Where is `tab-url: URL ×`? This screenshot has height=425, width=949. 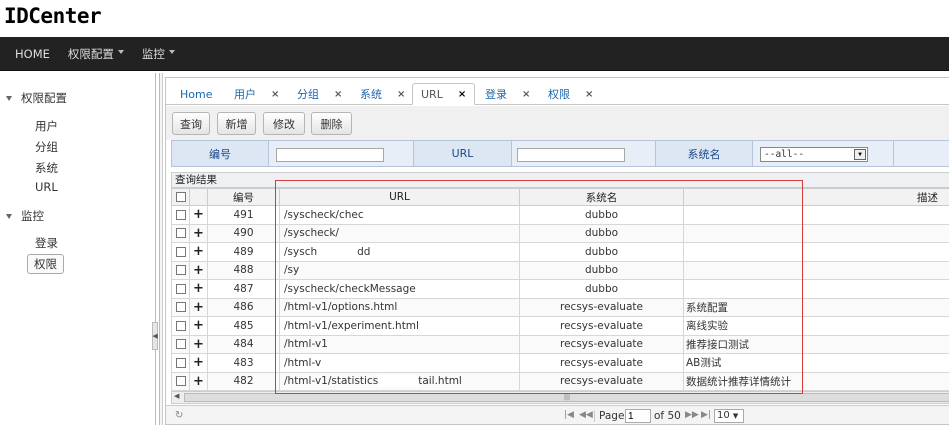 tab-url: URL × is located at coordinates (444, 94).